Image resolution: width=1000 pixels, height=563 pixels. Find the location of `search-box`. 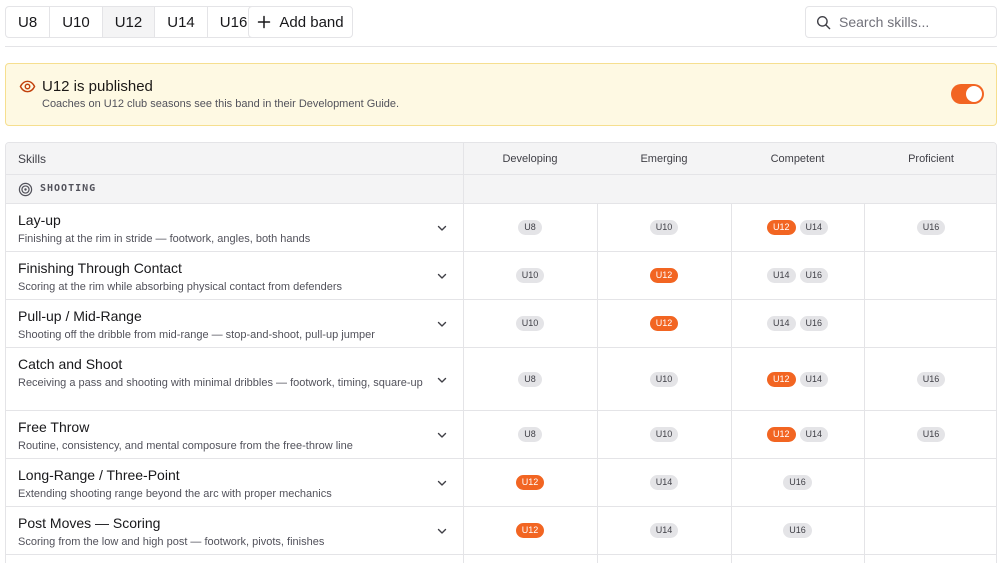

search-box is located at coordinates (901, 22).